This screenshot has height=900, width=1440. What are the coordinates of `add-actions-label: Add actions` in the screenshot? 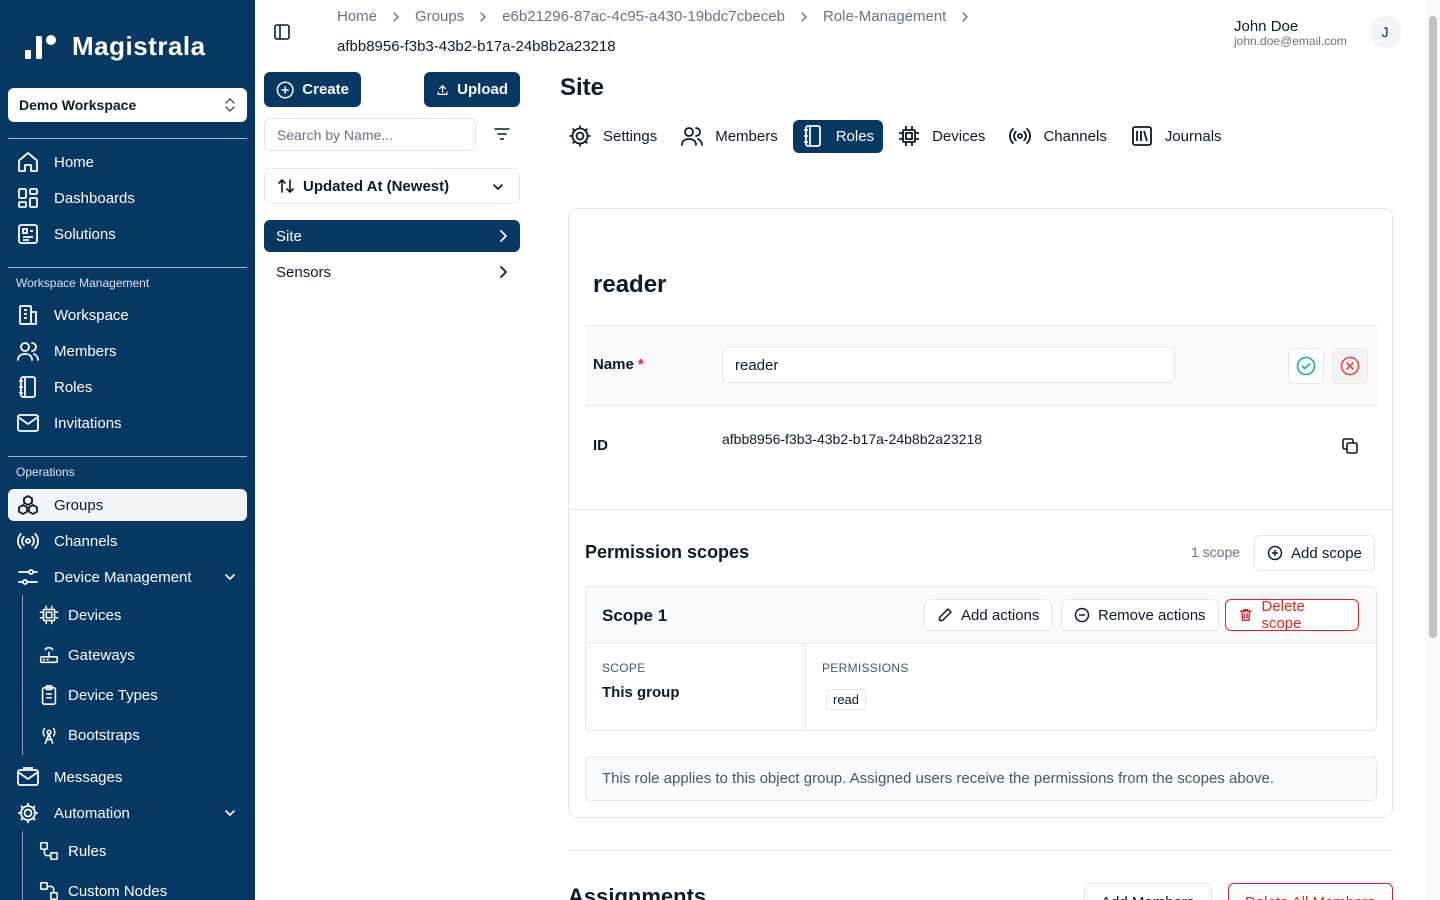 It's located at (1000, 615).